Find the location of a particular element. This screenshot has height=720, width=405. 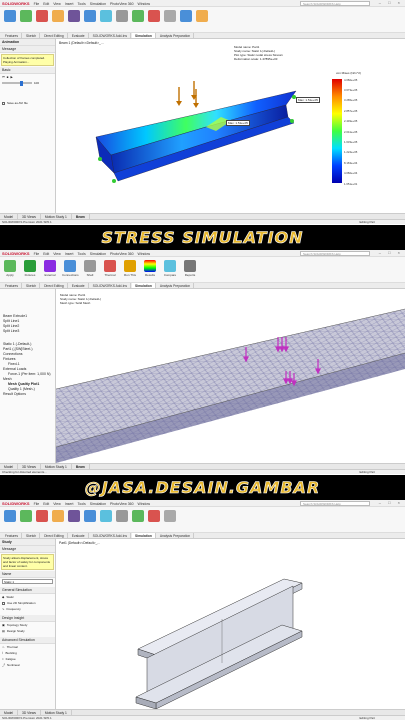

rewind-icon: ⏮ is located at coordinates (3, 77).